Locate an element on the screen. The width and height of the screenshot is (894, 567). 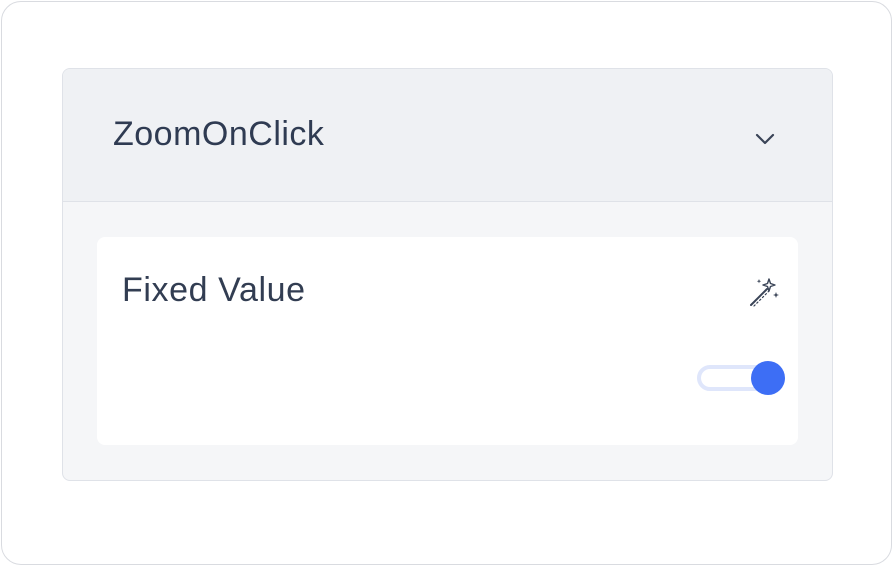
panel-title: ZoomOnClick is located at coordinates (219, 134).